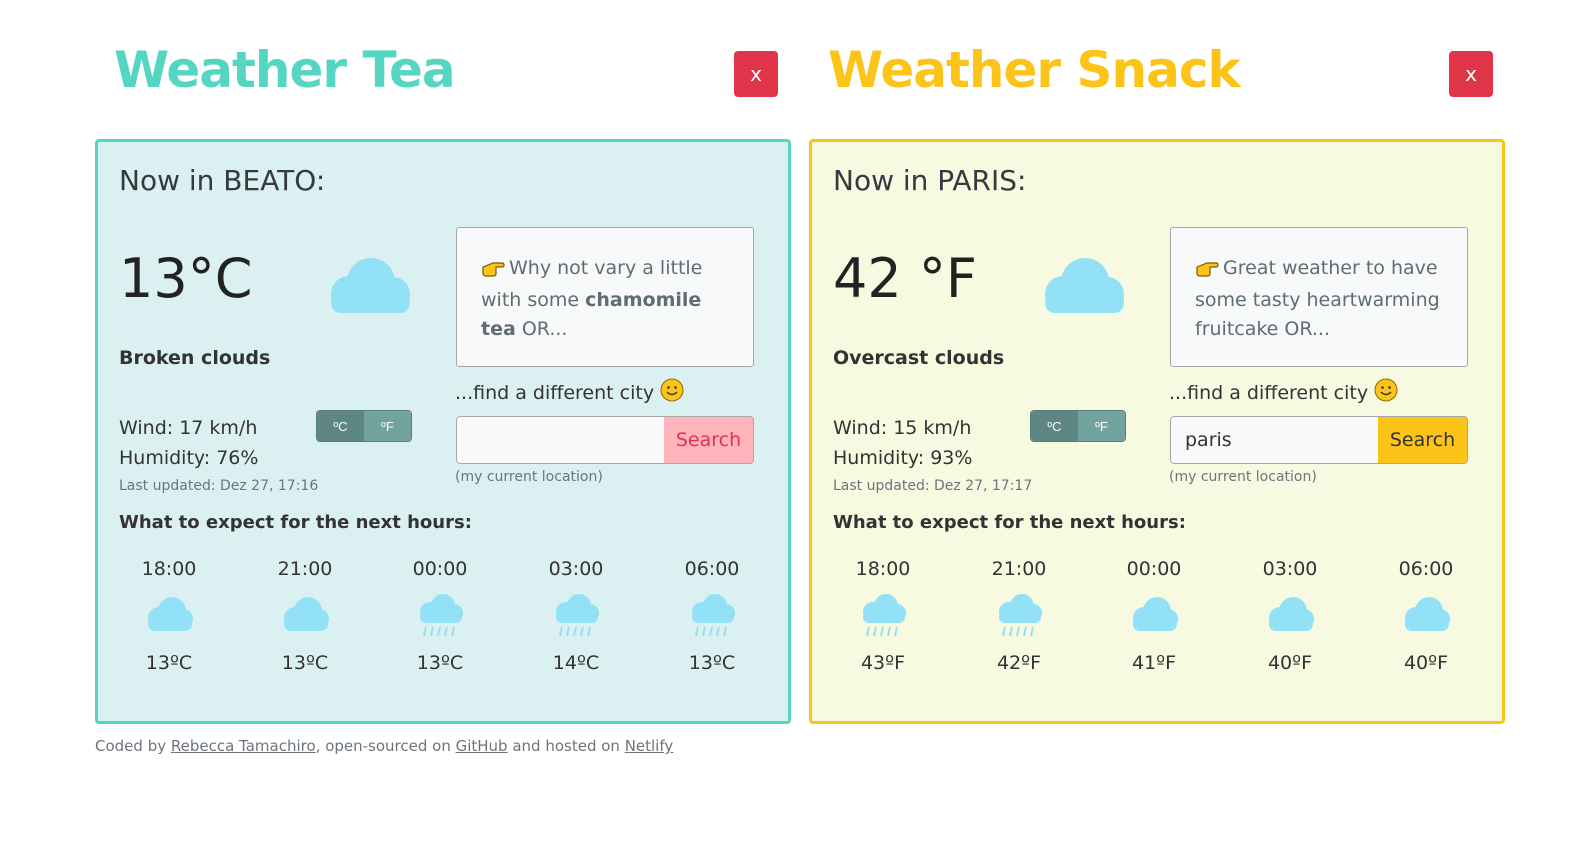 Image resolution: width=1596 pixels, height=847 pixels. I want to click on author-link: Rebecca Tamachiro, so click(243, 746).